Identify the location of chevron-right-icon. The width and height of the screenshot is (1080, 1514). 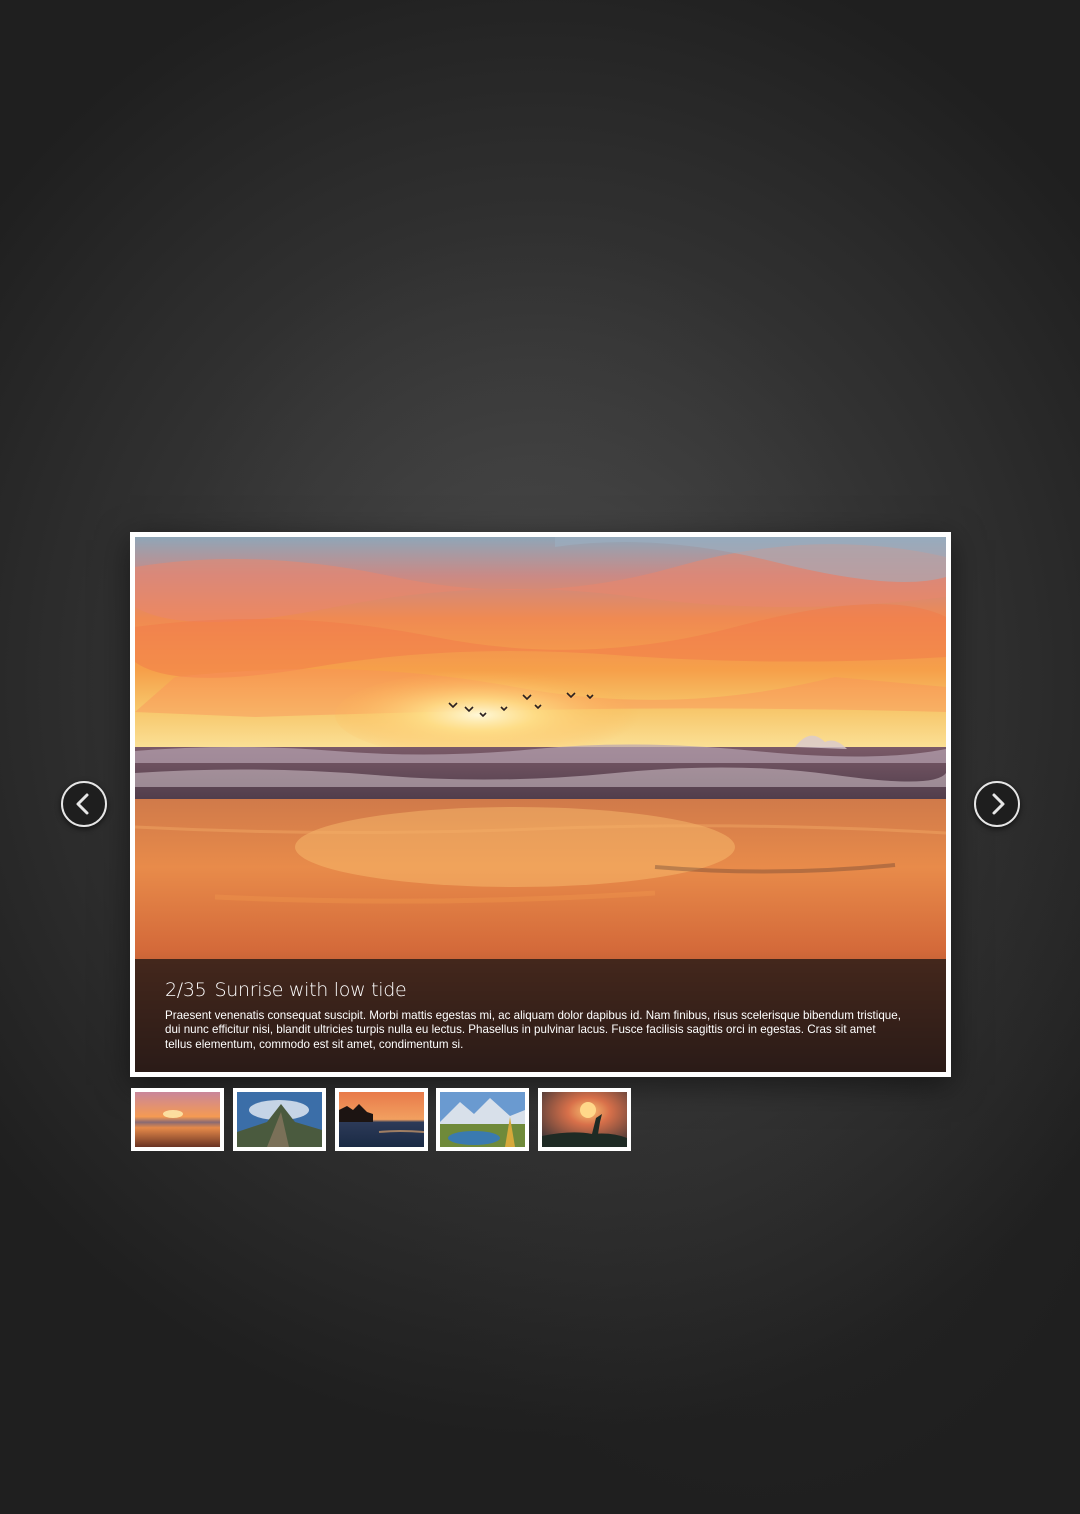
(998, 804).